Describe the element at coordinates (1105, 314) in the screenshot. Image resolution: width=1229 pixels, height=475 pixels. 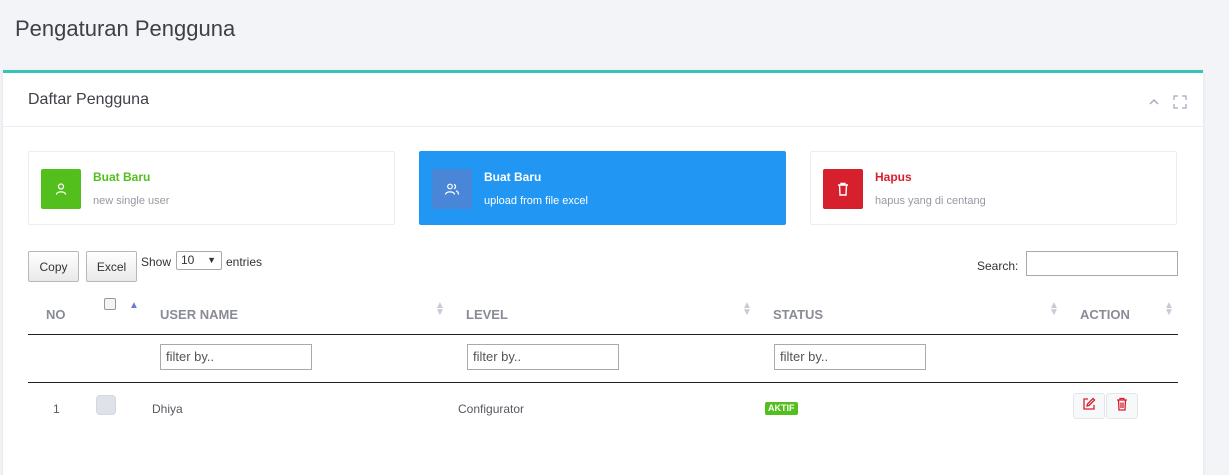
I see `column-header-action: ACTION` at that location.